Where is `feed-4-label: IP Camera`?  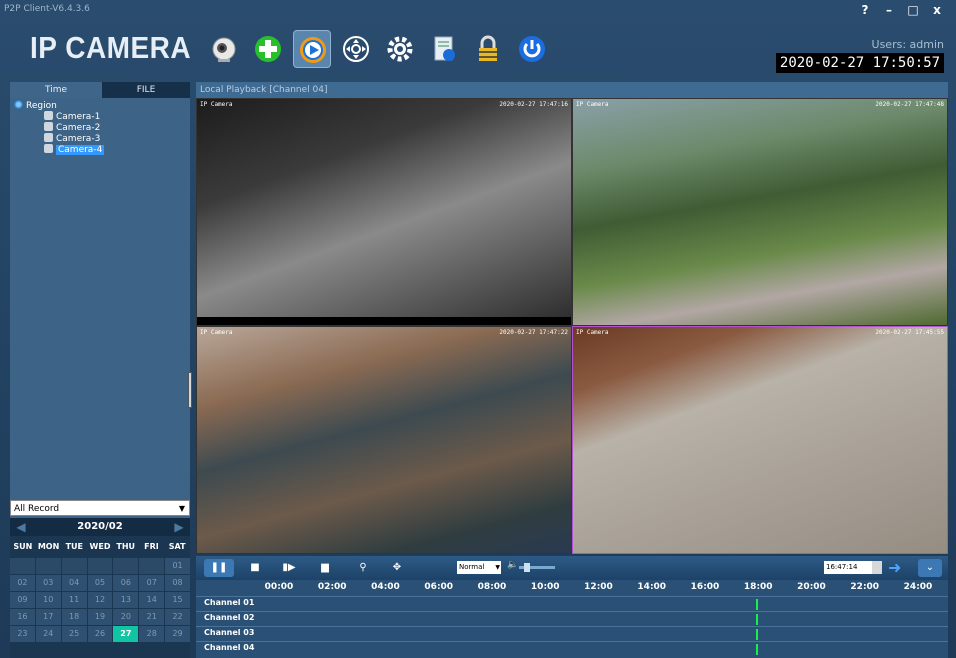
feed-4-label: IP Camera is located at coordinates (592, 332).